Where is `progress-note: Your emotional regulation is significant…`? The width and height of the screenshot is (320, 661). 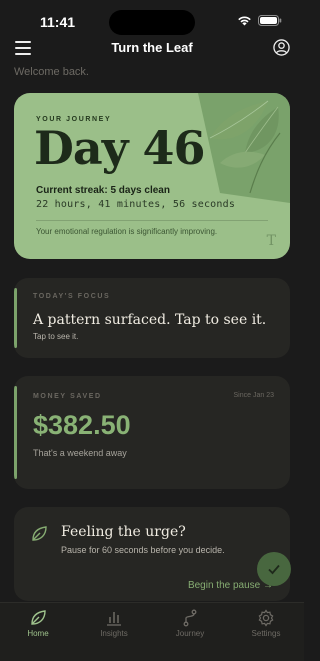
progress-note: Your emotional regulation is significant… is located at coordinates (127, 231).